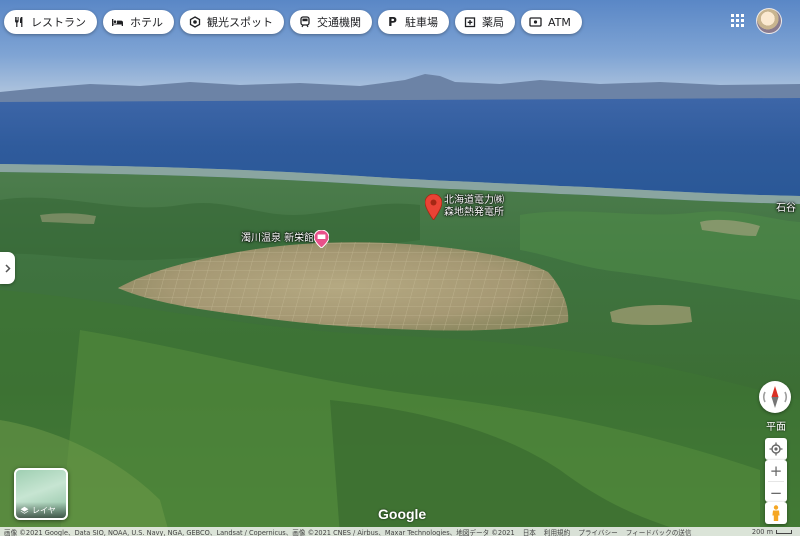  I want to click on my-location-button, so click(776, 449).